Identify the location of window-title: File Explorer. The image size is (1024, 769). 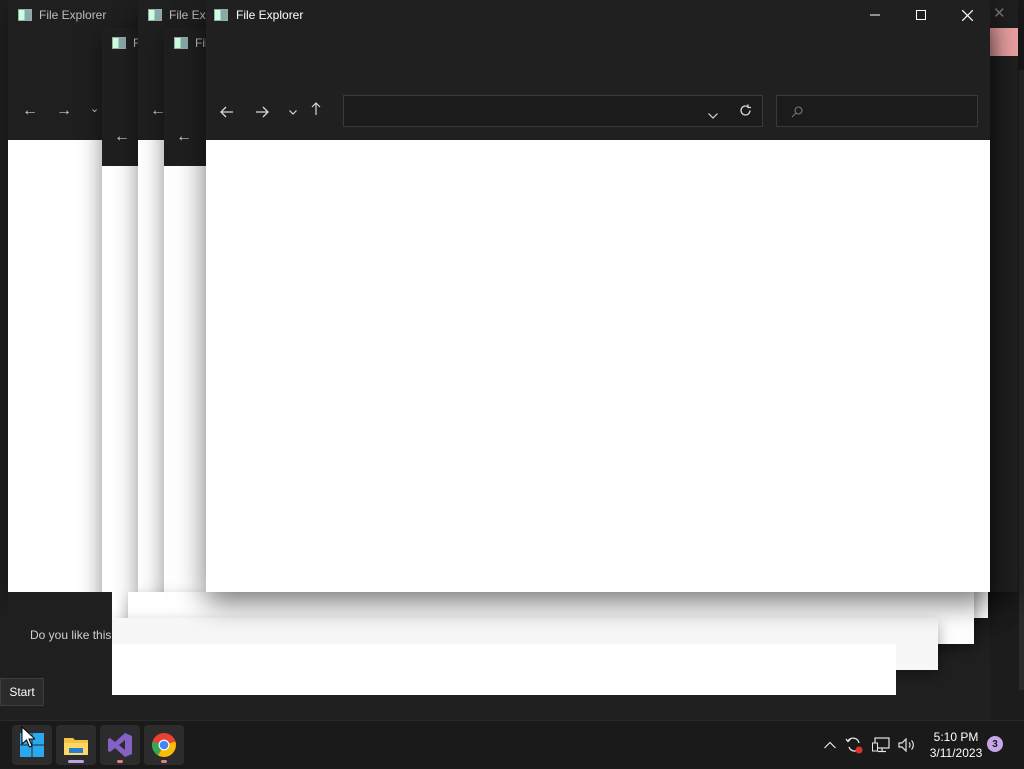
(270, 15).